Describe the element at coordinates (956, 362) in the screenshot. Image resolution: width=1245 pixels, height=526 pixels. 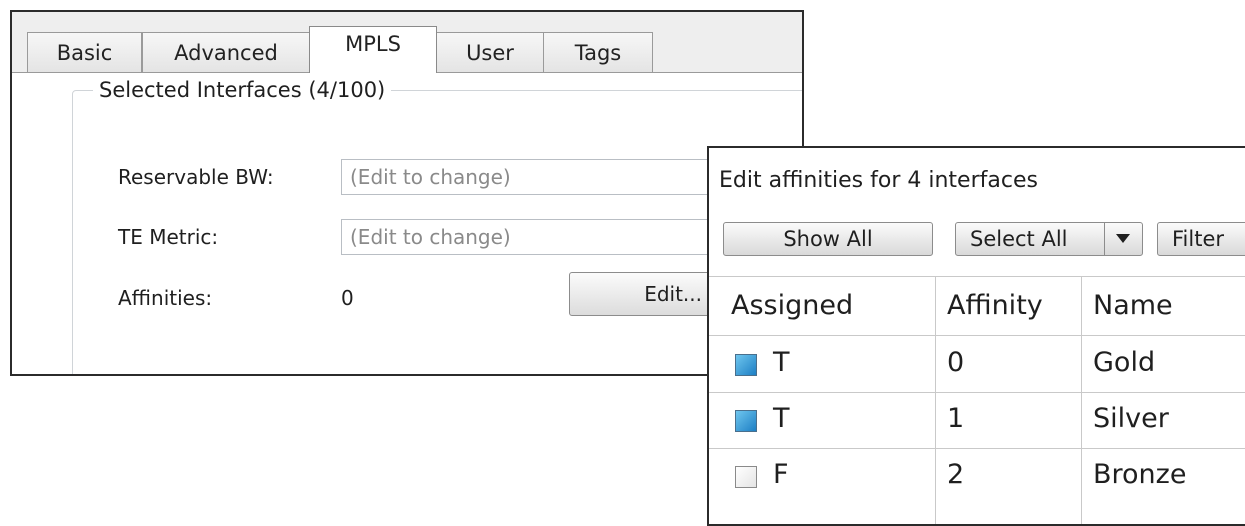
I see `affinity-value: 0` at that location.